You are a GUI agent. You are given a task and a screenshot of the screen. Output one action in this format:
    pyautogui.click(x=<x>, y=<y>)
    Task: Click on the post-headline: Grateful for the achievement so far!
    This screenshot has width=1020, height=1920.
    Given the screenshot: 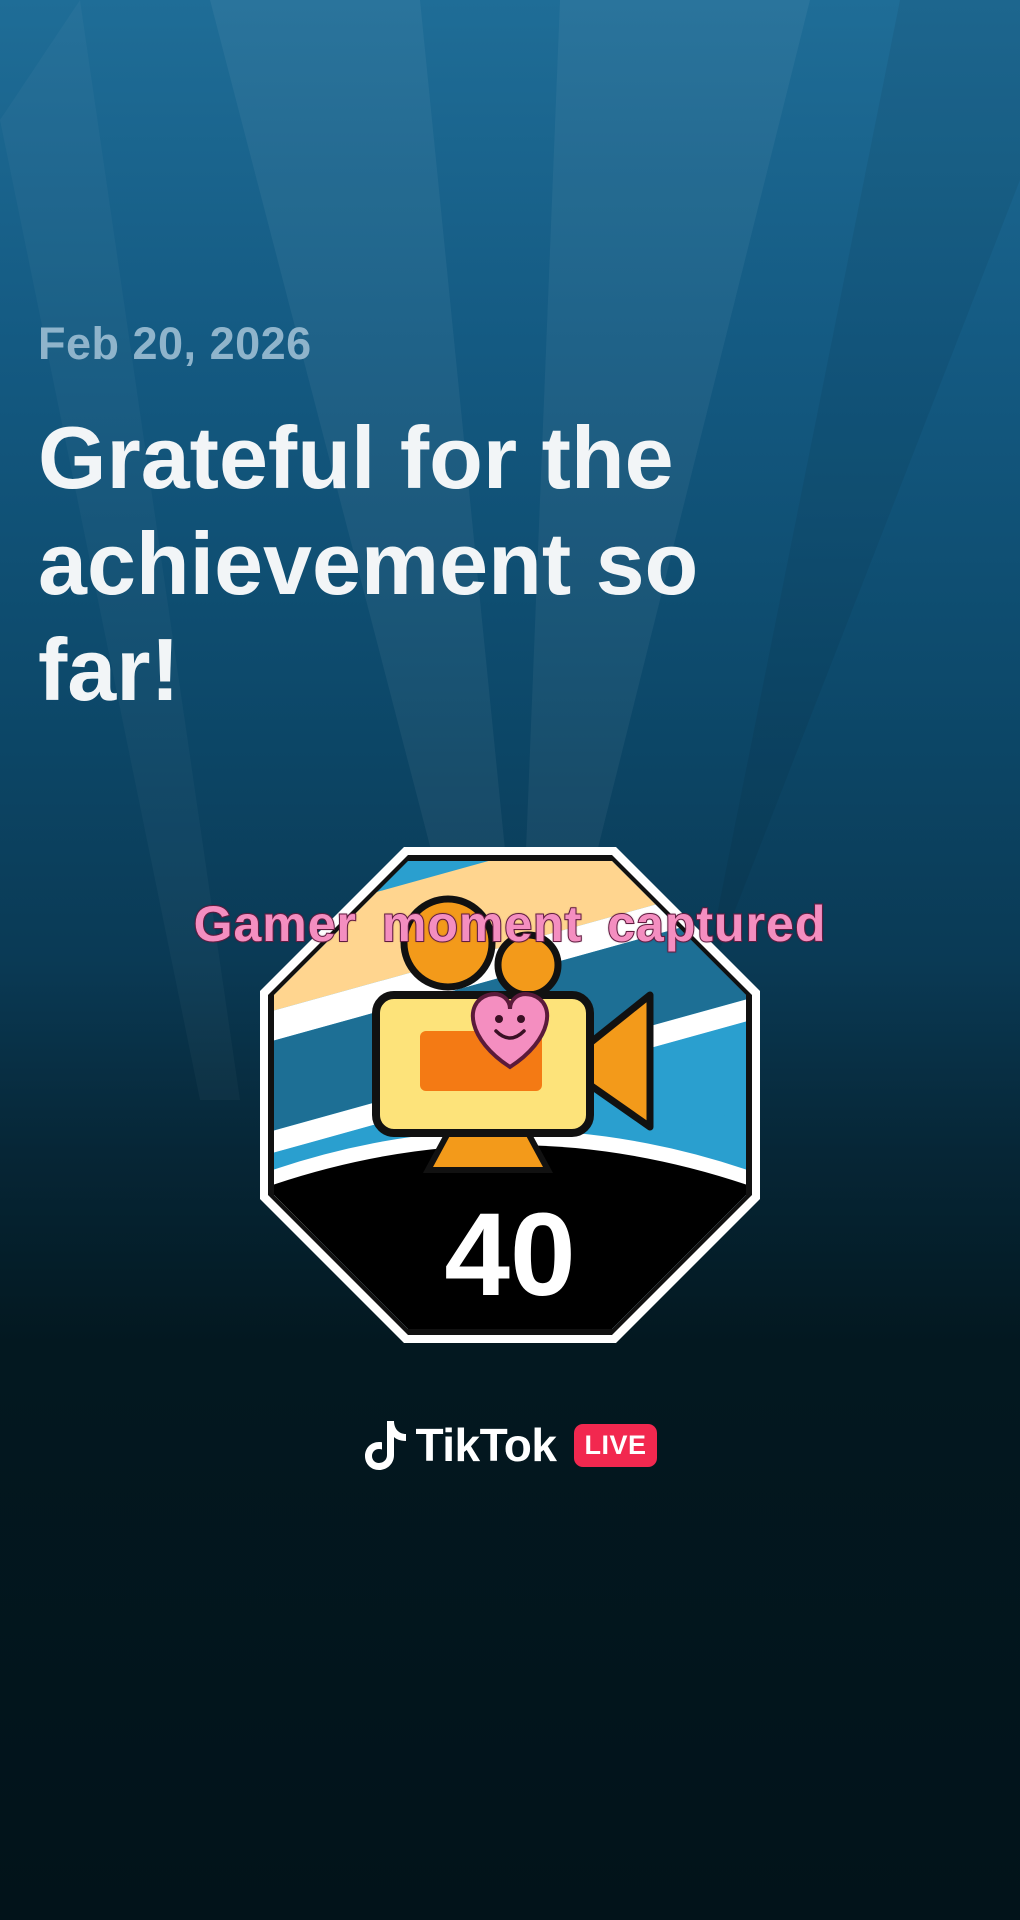 What is the action you would take?
    pyautogui.click(x=368, y=563)
    